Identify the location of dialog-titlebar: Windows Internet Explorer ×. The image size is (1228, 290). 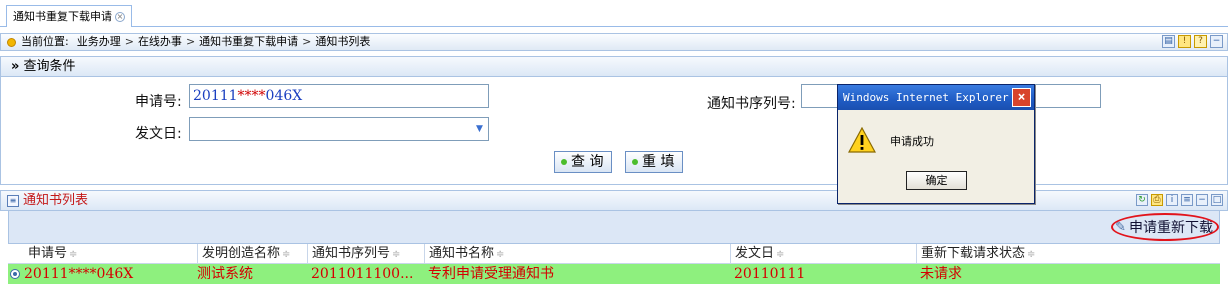
(936, 97).